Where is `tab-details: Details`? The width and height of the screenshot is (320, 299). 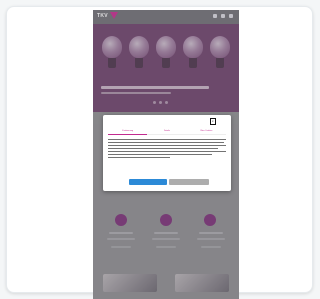
tab-details: Details is located at coordinates (167, 131).